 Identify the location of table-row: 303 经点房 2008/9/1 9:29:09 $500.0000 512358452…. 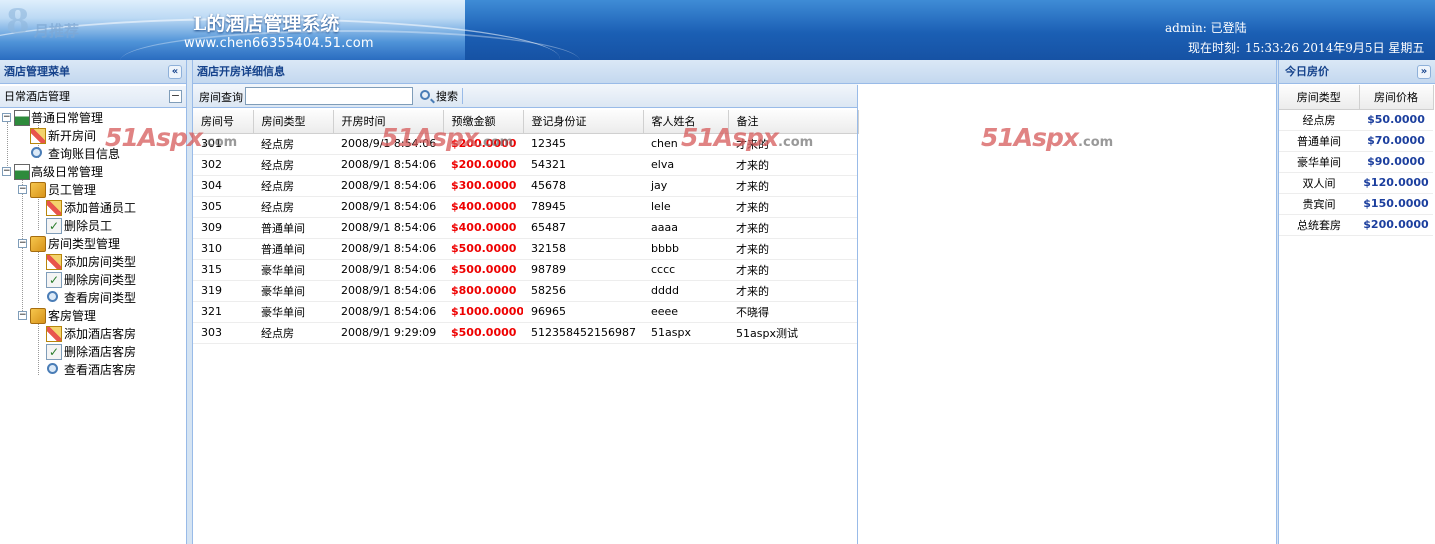
(525, 333).